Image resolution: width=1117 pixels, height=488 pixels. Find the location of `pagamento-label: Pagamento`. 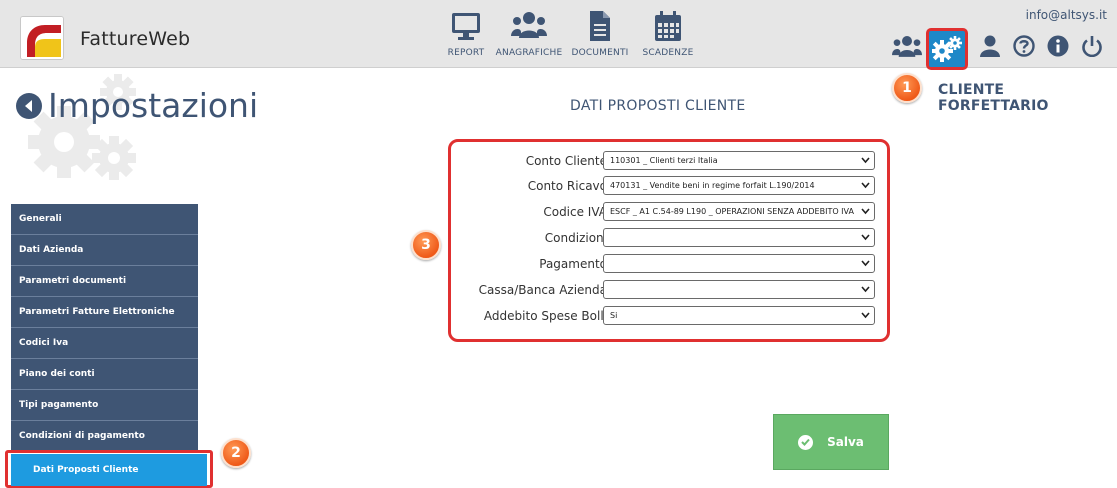

pagamento-label: Pagamento is located at coordinates (573, 264).